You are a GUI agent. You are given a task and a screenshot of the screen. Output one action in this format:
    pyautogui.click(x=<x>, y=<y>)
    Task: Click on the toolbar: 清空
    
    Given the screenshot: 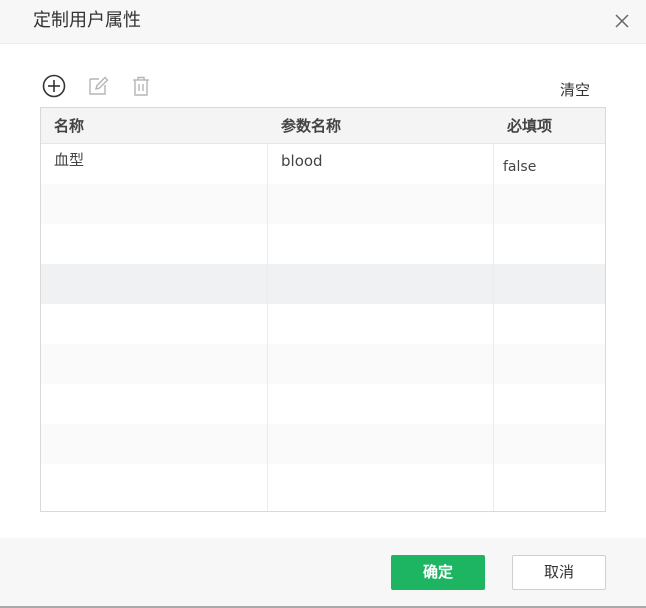 What is the action you would take?
    pyautogui.click(x=323, y=86)
    